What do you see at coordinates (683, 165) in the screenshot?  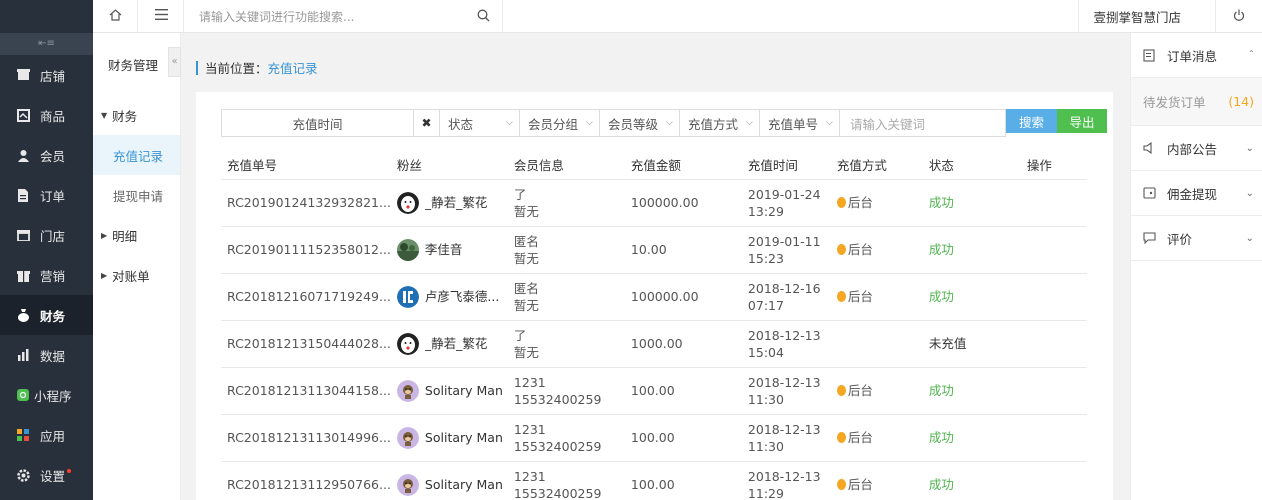 I see `col-amount: 充值金额` at bounding box center [683, 165].